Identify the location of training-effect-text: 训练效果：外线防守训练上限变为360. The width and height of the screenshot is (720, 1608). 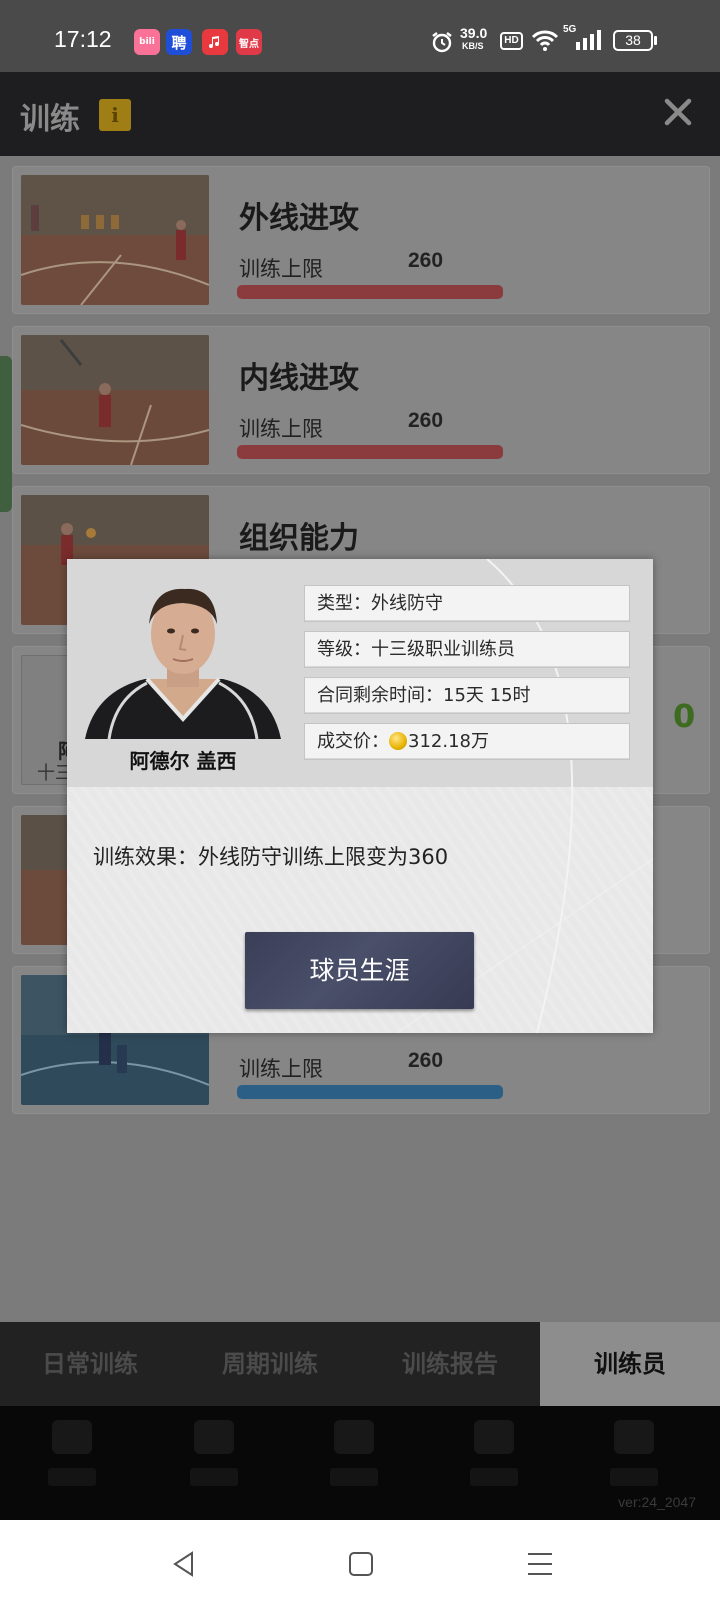
(271, 857).